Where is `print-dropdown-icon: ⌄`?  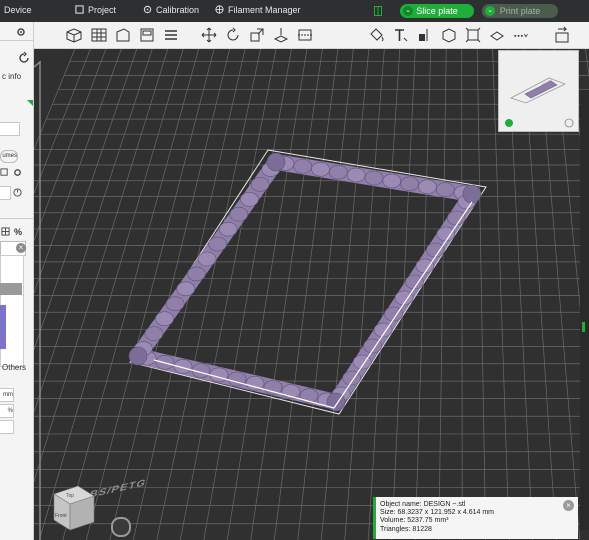 print-dropdown-icon: ⌄ is located at coordinates (490, 11).